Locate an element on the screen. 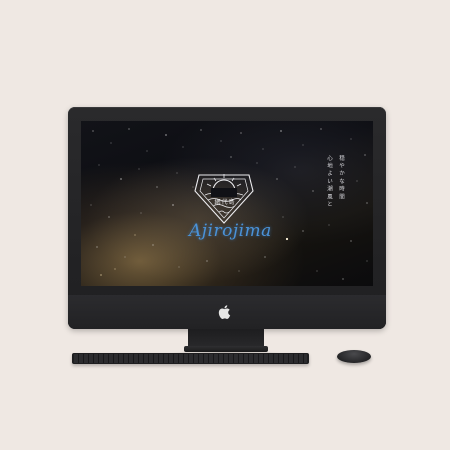 The width and height of the screenshot is (450, 450). brand-logo-text: Ajirojima is located at coordinates (230, 231).